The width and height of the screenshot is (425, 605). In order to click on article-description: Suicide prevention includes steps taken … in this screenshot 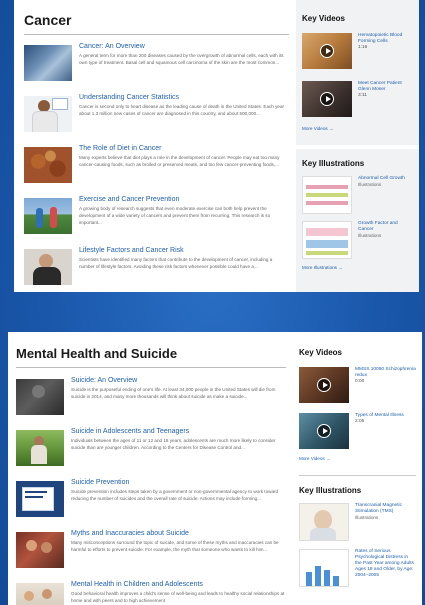, I will do `click(175, 495)`.